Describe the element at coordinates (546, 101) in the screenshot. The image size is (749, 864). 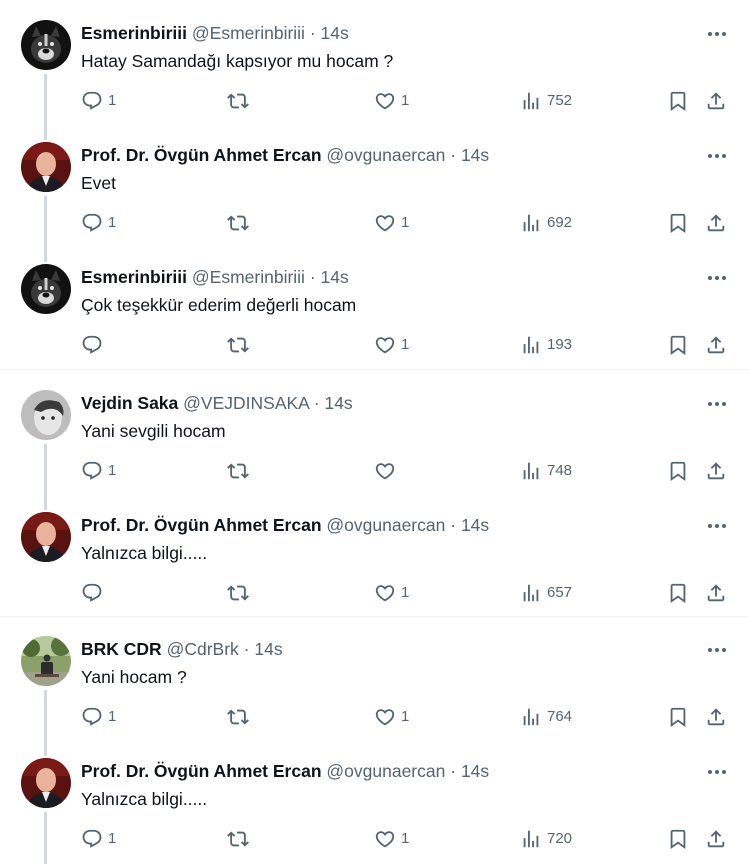
I see `views-button: 752` at that location.